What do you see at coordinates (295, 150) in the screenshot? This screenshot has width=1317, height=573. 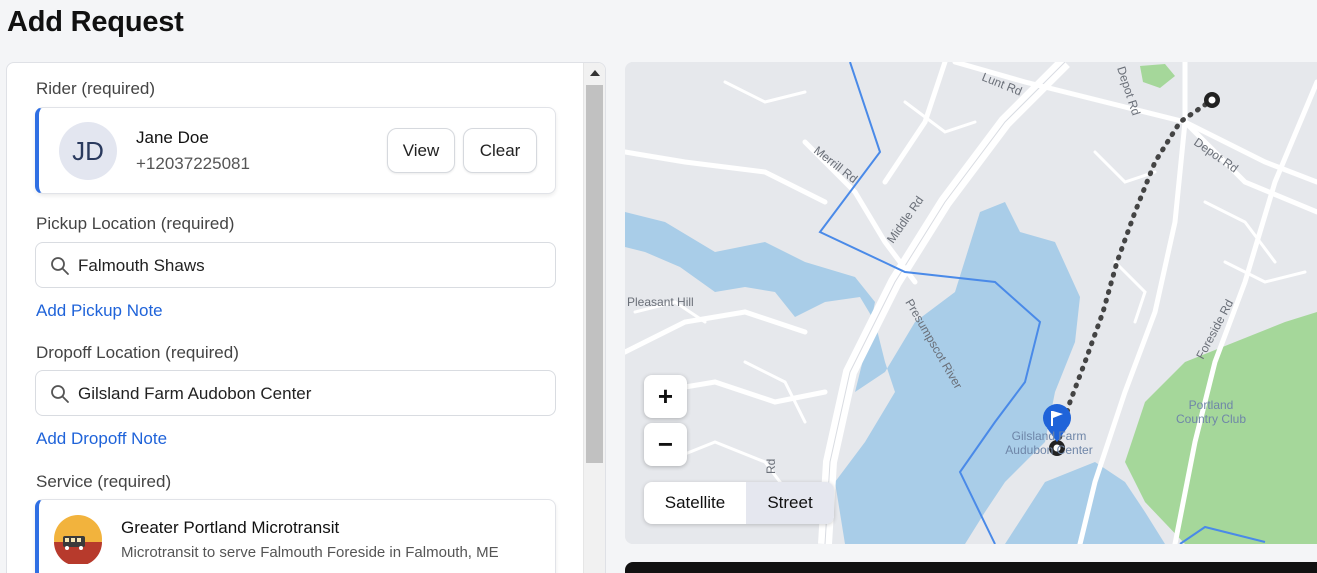 I see `rider-card: JD Jane Doe +12037225081 View Clear` at bounding box center [295, 150].